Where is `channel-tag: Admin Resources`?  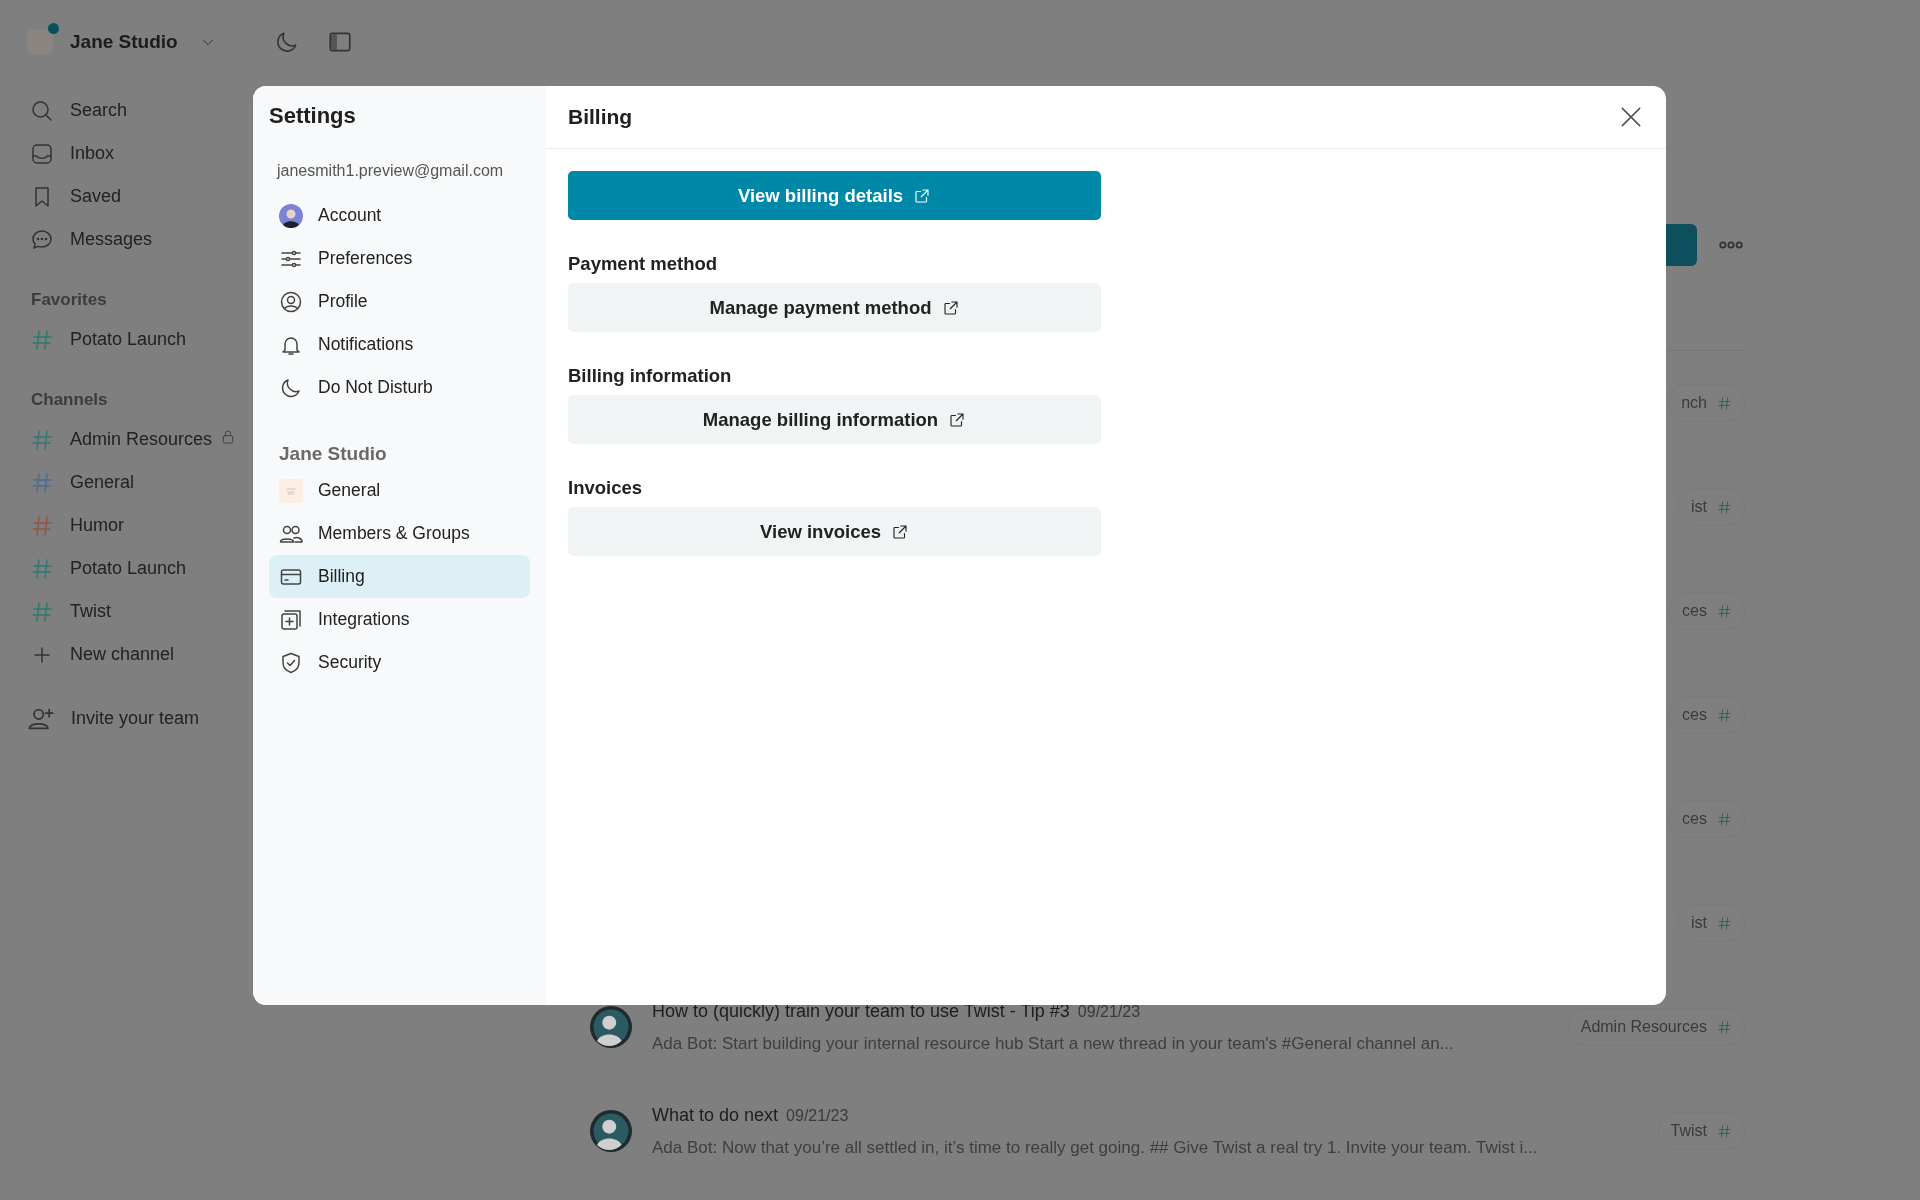
channel-tag: Admin Resources is located at coordinates (1656, 1027).